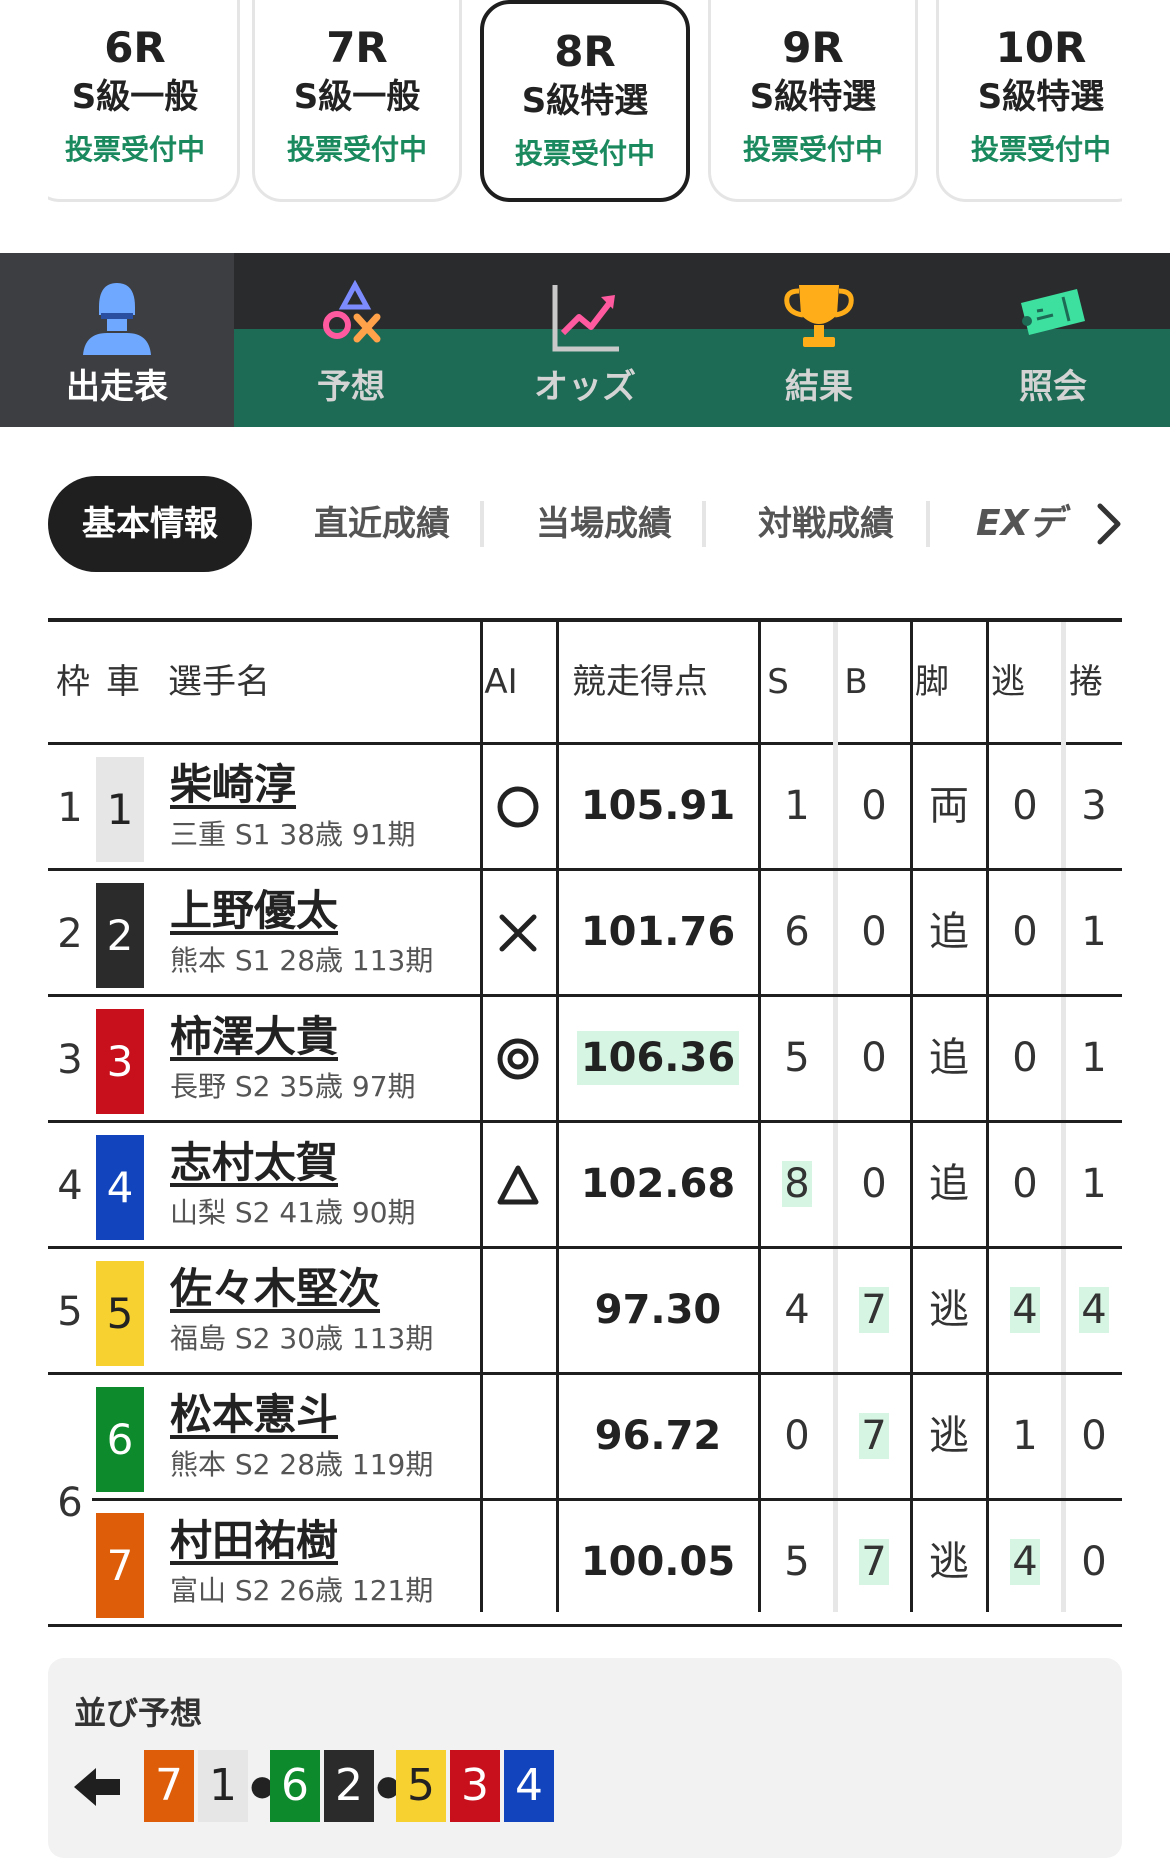  Describe the element at coordinates (1094, 1184) in the screenshot. I see `stat-makuri: 1` at that location.